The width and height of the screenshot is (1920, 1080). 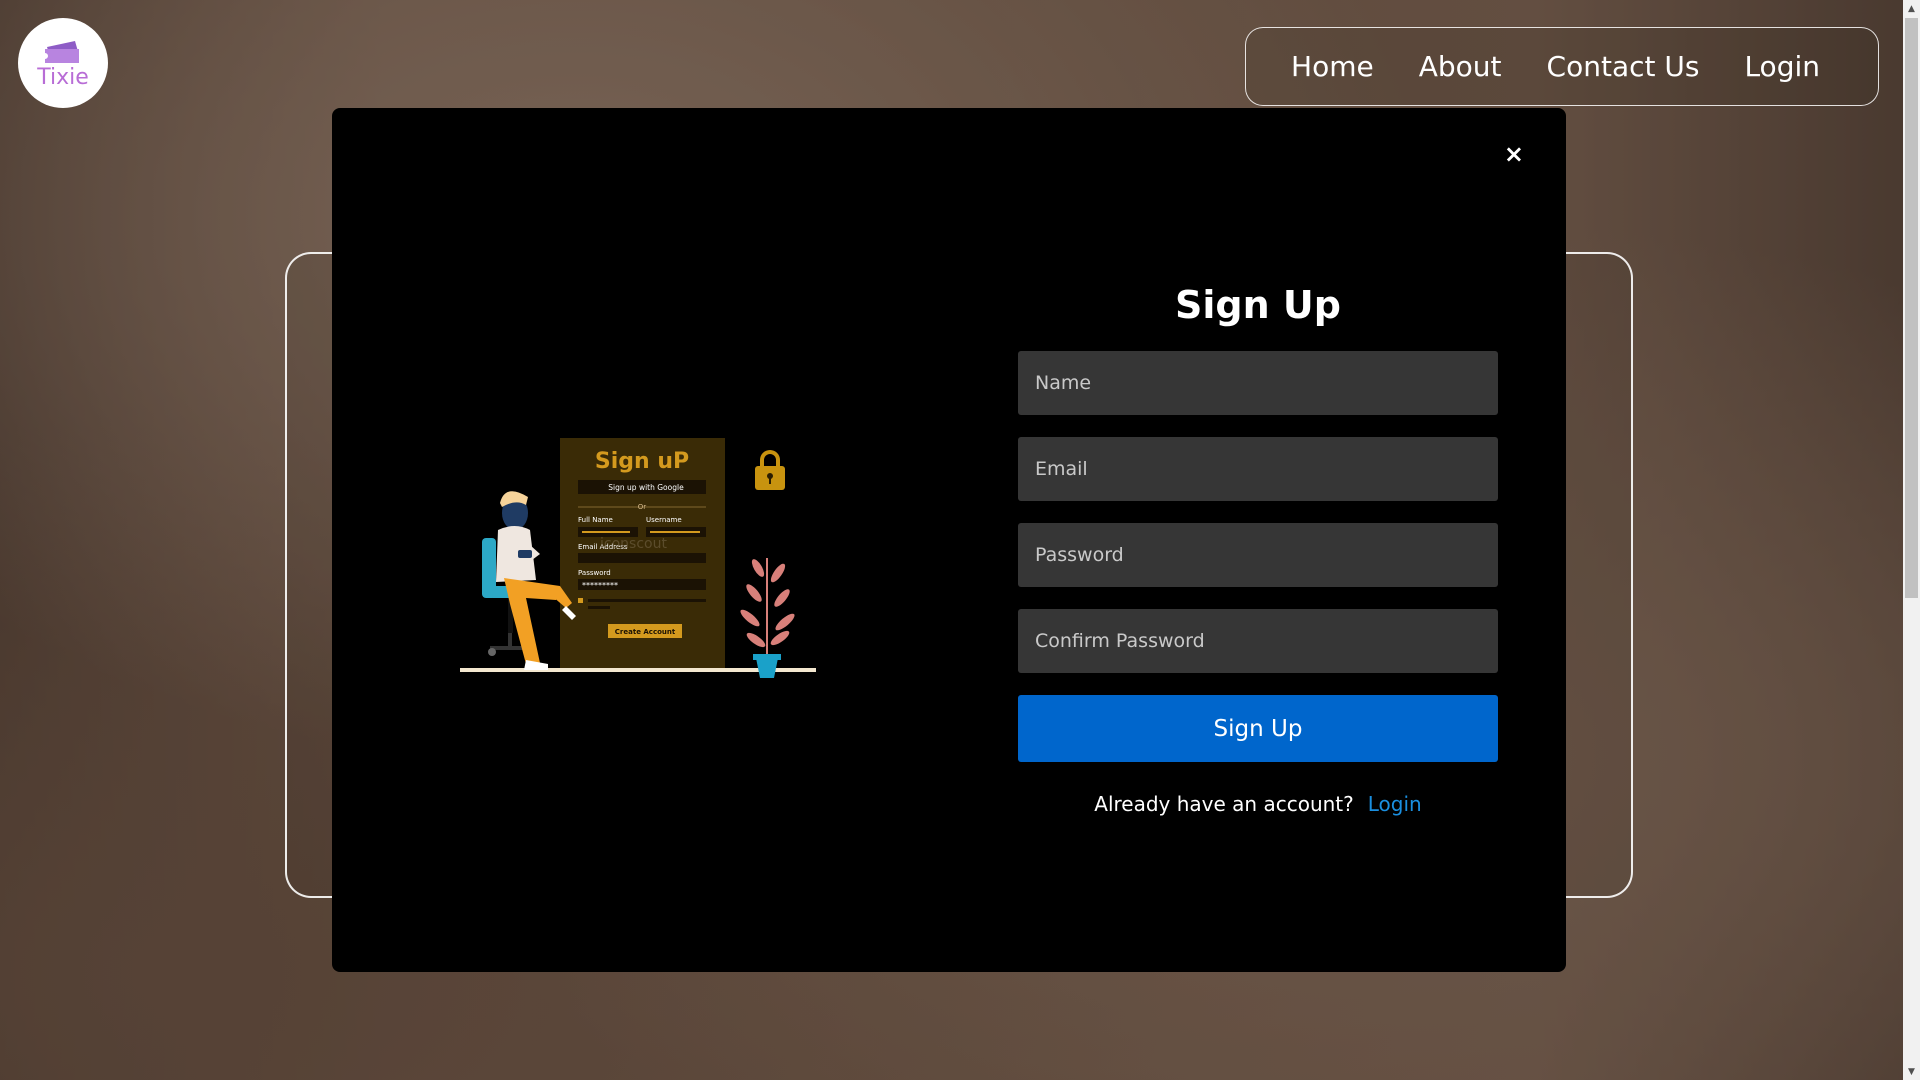 What do you see at coordinates (1460, 66) in the screenshot?
I see `nav-about: About` at bounding box center [1460, 66].